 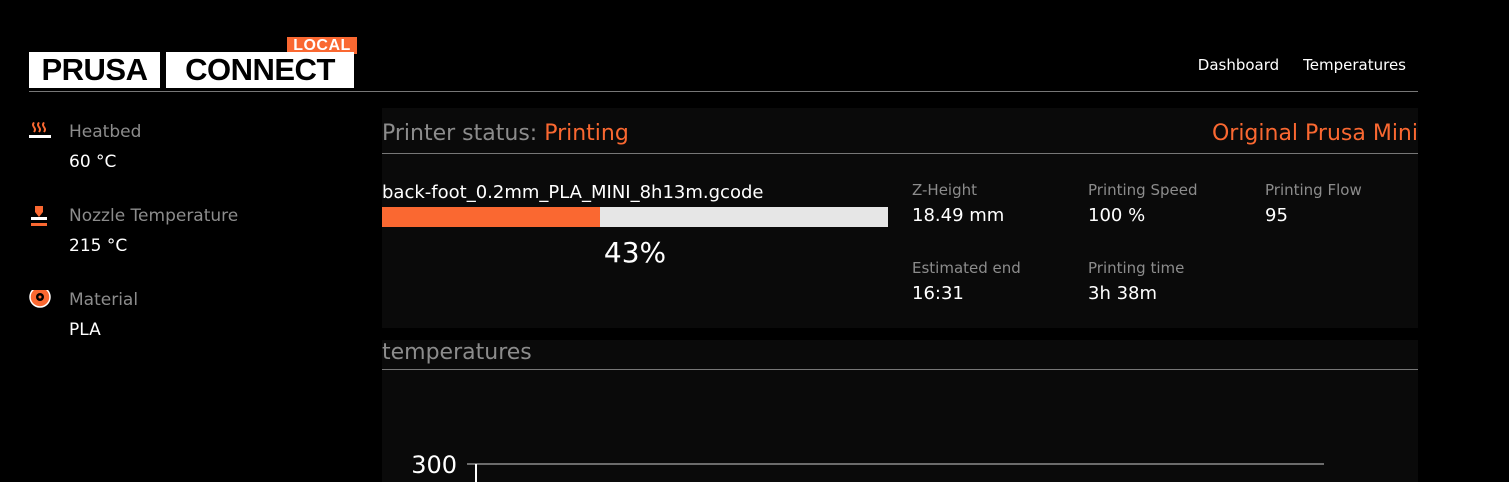 What do you see at coordinates (867, 466) in the screenshot?
I see `temperatures-chart: 300` at bounding box center [867, 466].